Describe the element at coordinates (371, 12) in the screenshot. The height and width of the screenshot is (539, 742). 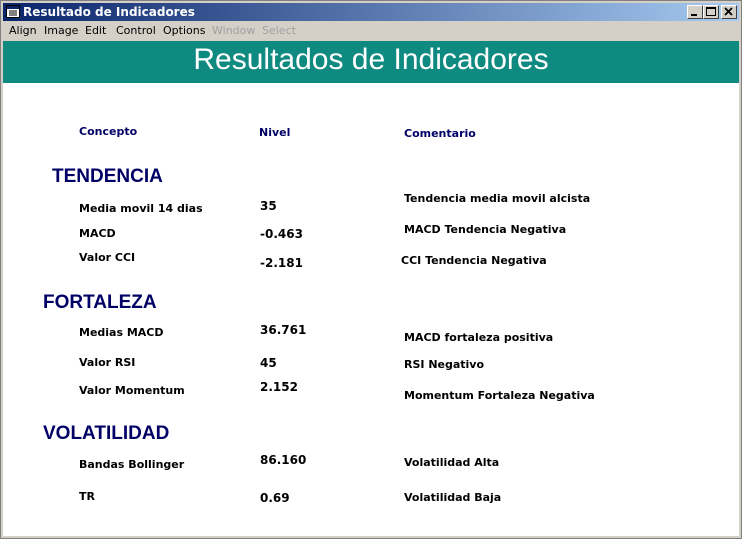
I see `title-bar: Resultado de Indicadores` at that location.